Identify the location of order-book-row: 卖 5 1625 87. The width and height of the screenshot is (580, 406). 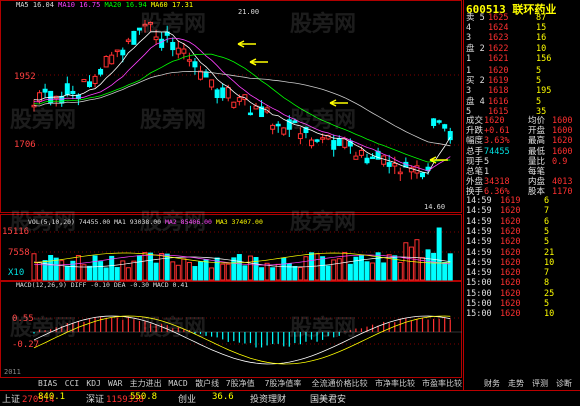
(522, 18).